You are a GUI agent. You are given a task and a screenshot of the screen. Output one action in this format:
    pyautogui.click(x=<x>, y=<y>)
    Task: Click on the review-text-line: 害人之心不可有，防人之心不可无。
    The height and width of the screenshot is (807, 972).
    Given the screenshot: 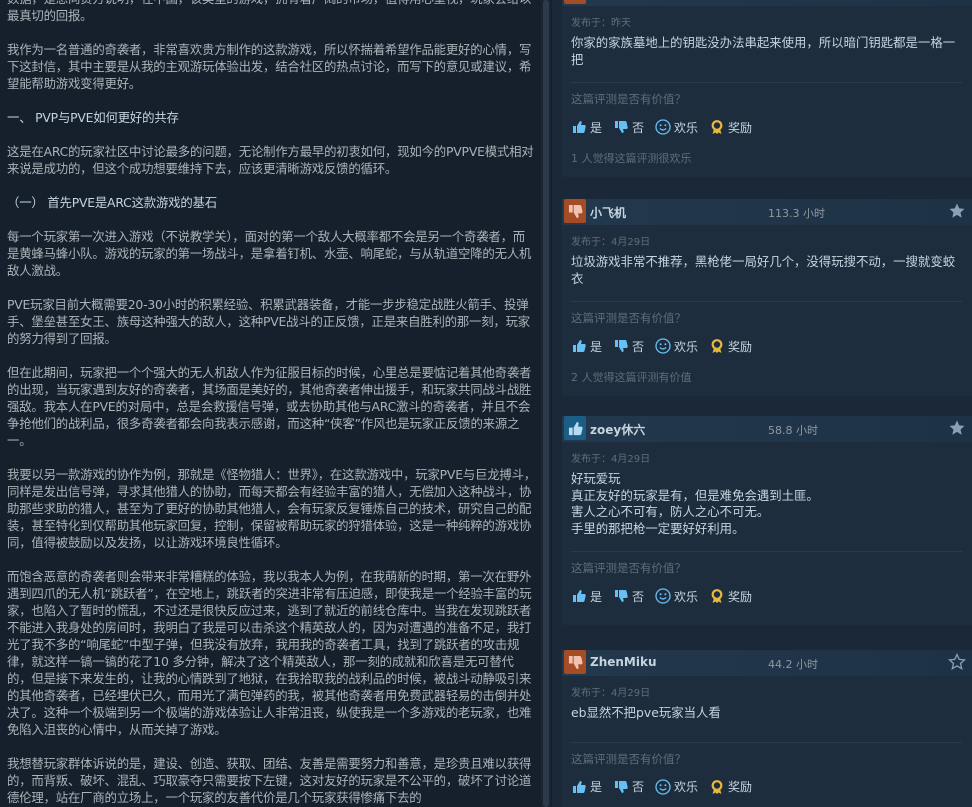 What is the action you would take?
    pyautogui.click(x=670, y=511)
    